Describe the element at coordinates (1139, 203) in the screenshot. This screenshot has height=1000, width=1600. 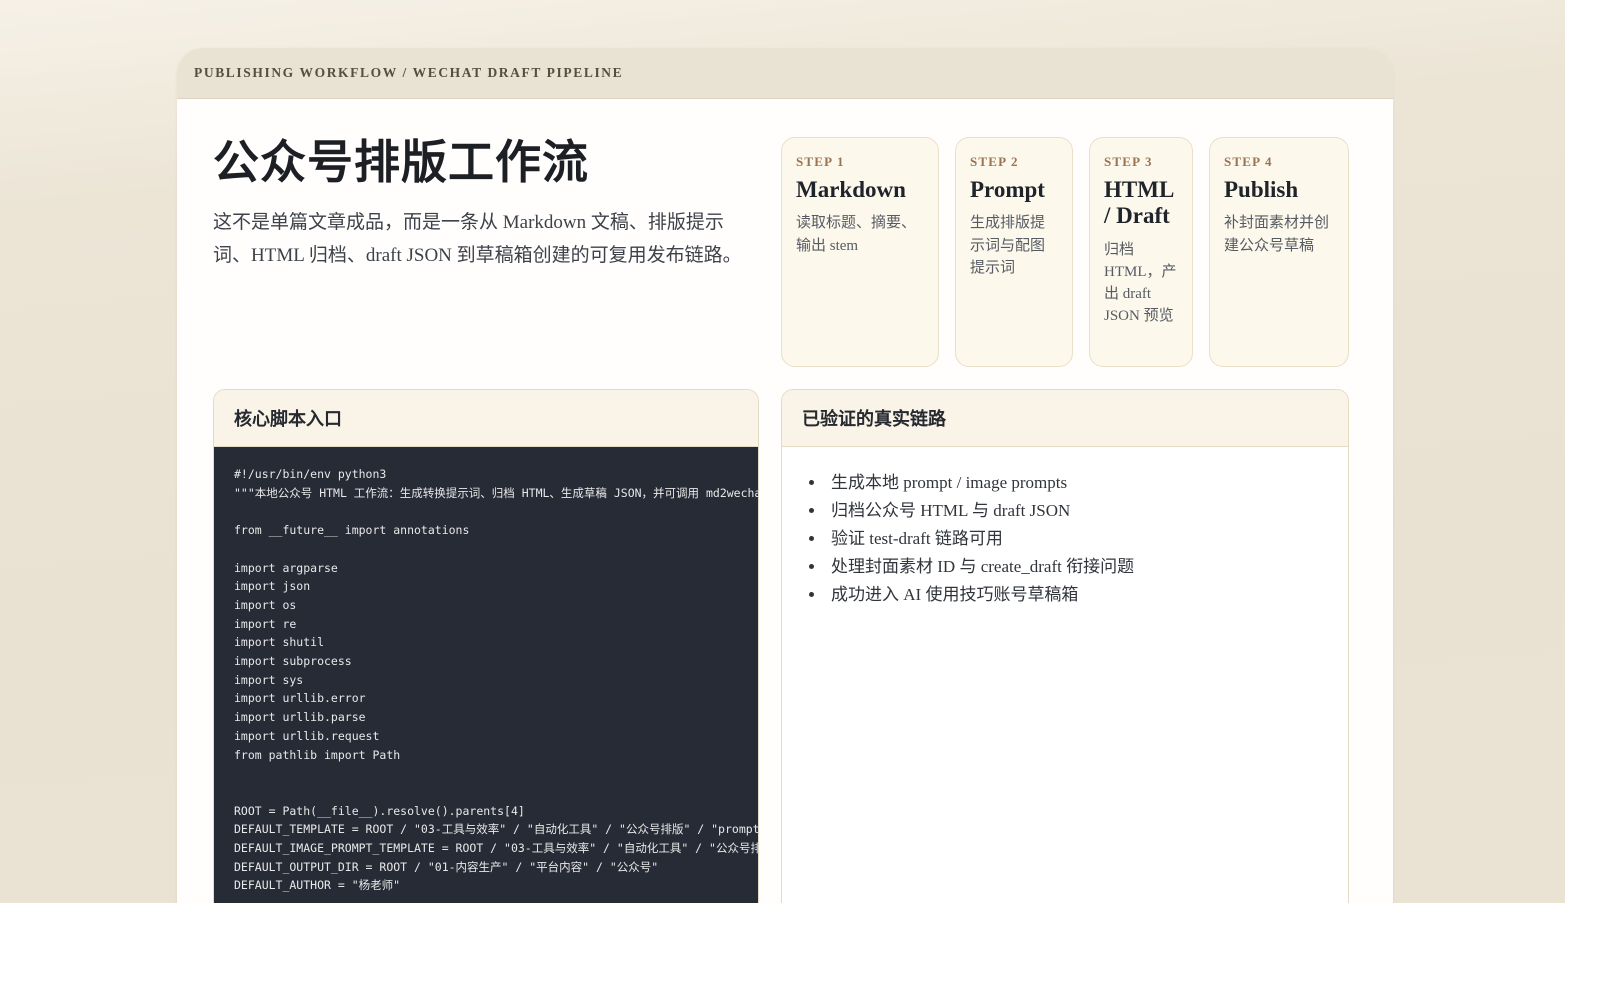
I see `step-title: HTML / Draft` at that location.